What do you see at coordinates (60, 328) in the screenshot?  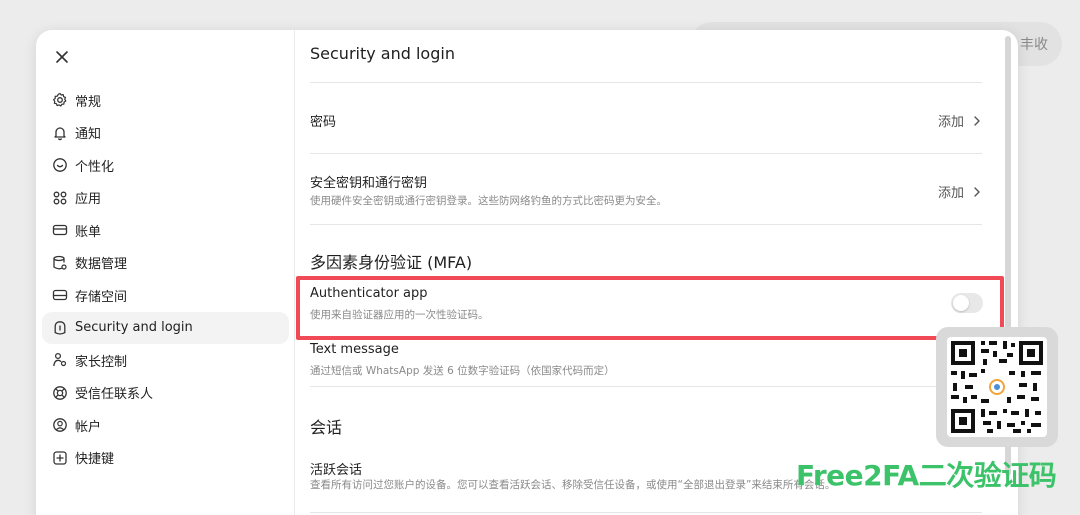 I see `lock-icon` at bounding box center [60, 328].